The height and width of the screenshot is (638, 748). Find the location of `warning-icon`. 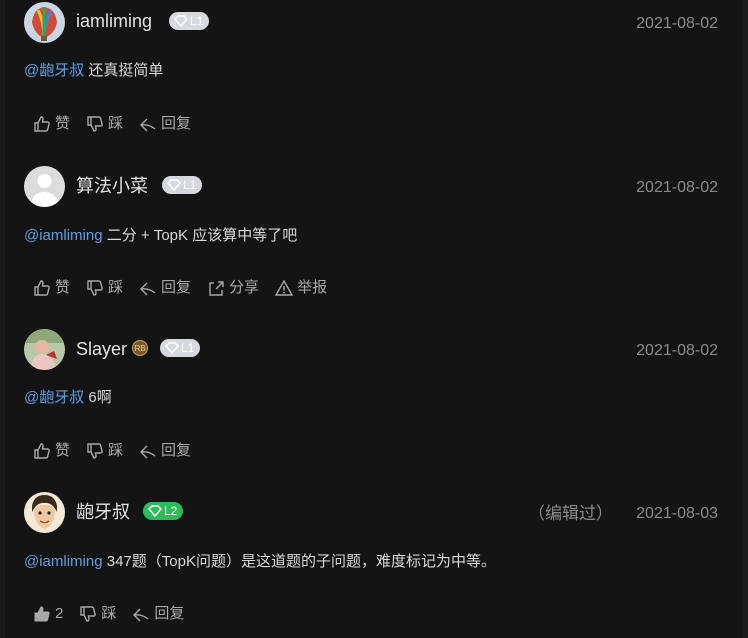

warning-icon is located at coordinates (284, 287).